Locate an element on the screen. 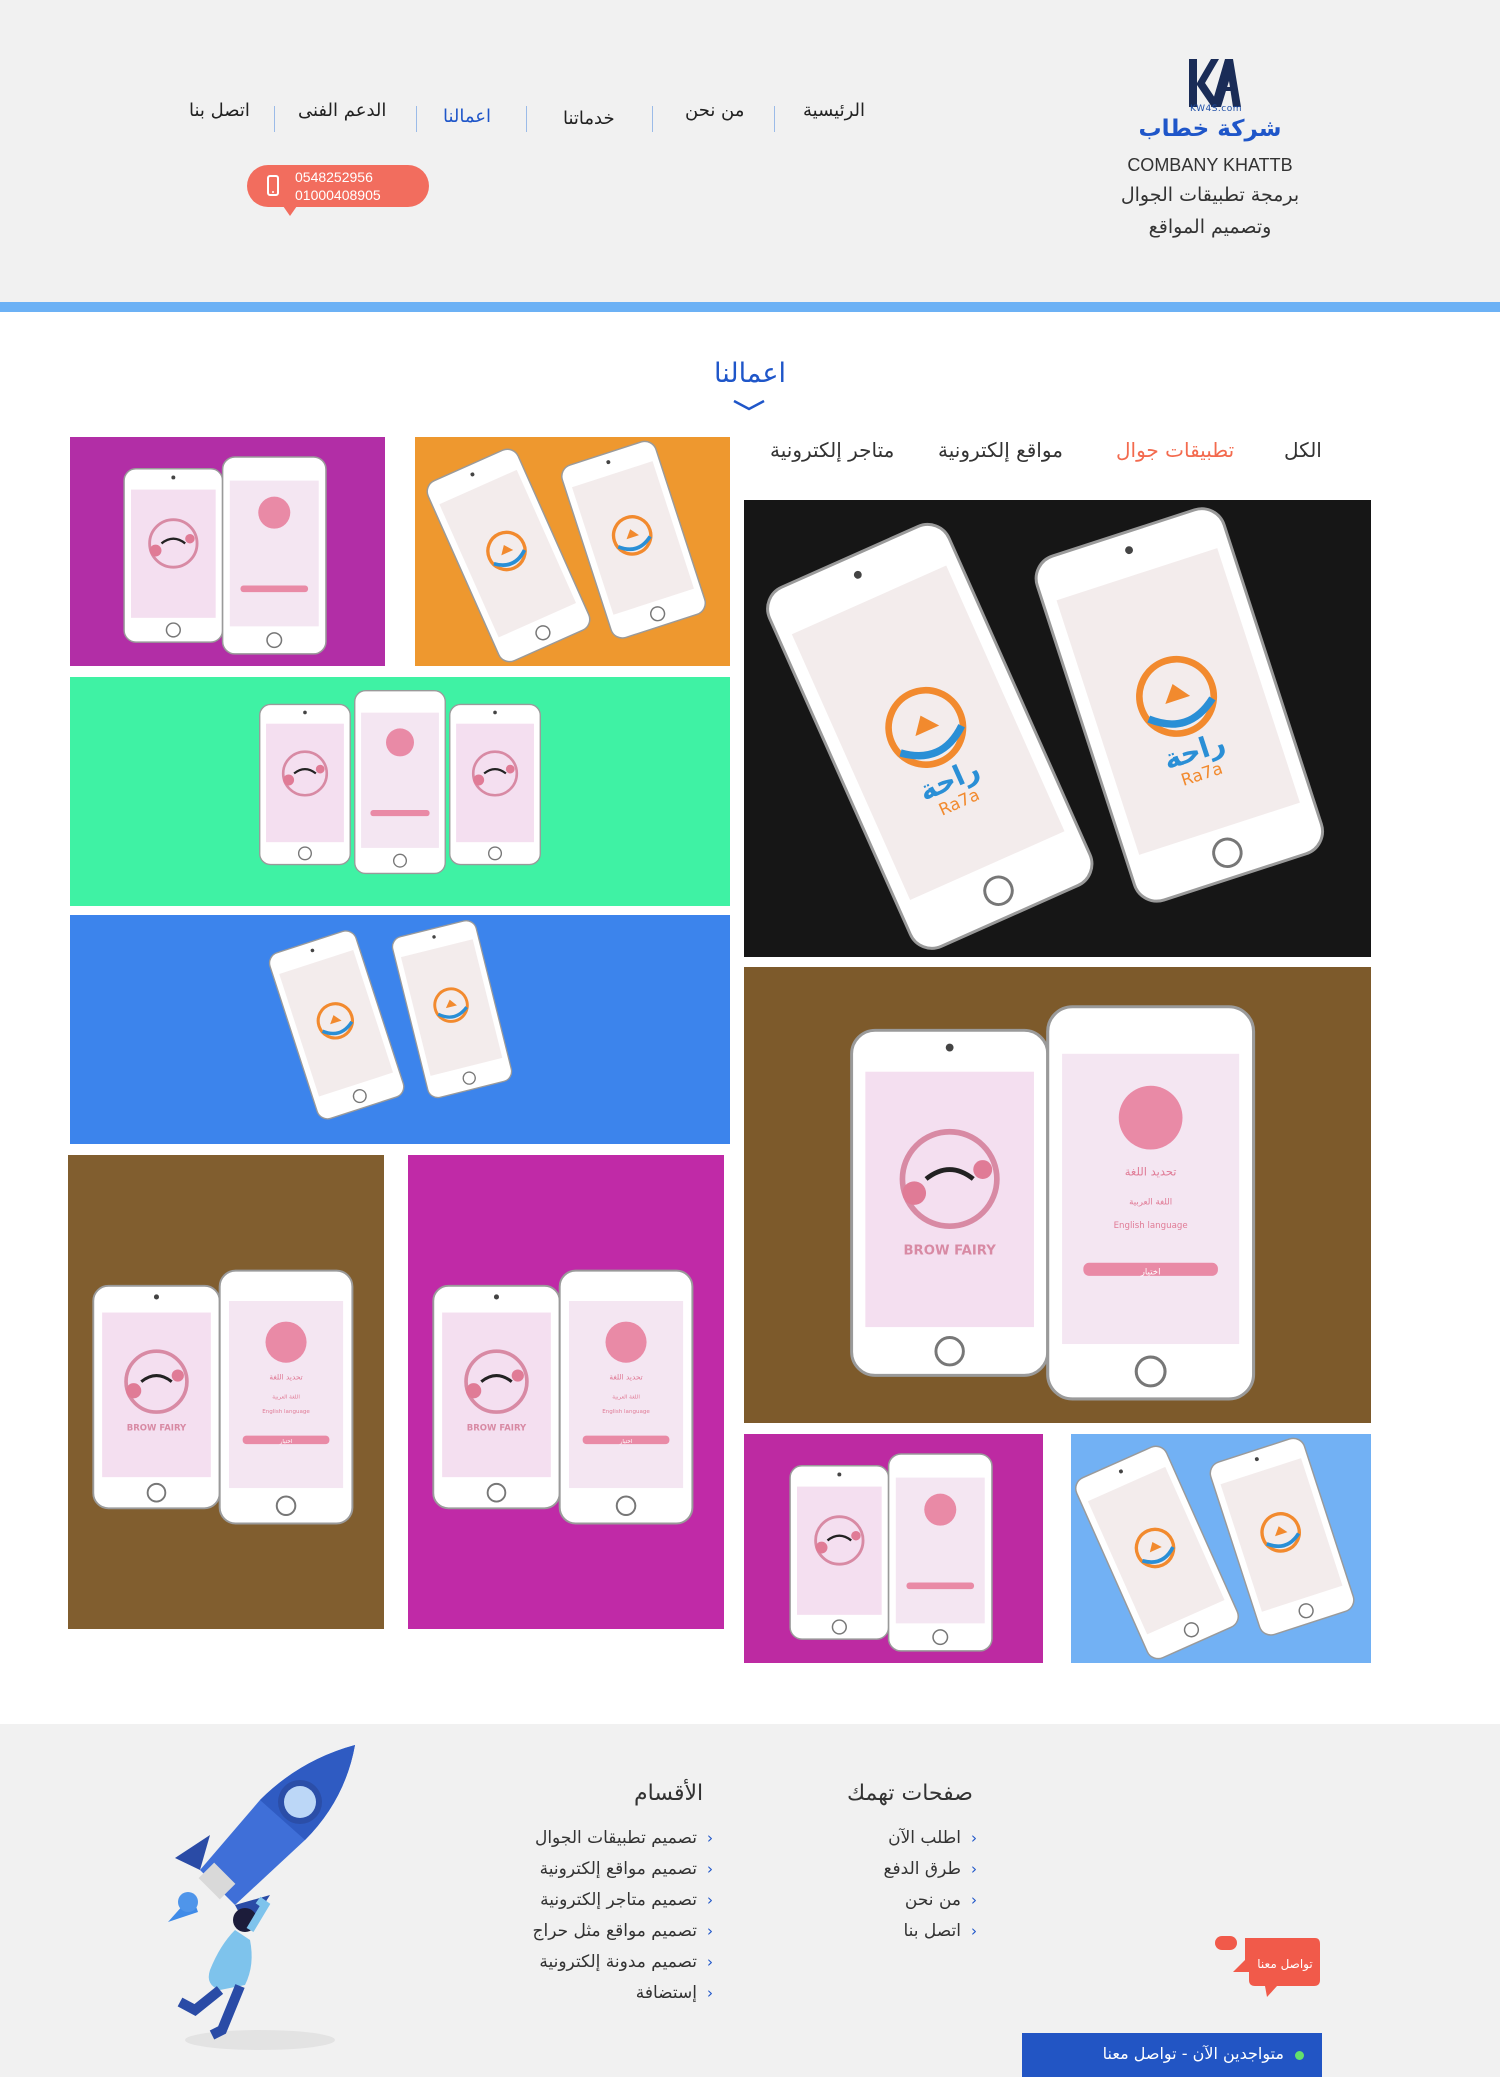  nav-item-support: الدعم الفنى is located at coordinates (342, 110).